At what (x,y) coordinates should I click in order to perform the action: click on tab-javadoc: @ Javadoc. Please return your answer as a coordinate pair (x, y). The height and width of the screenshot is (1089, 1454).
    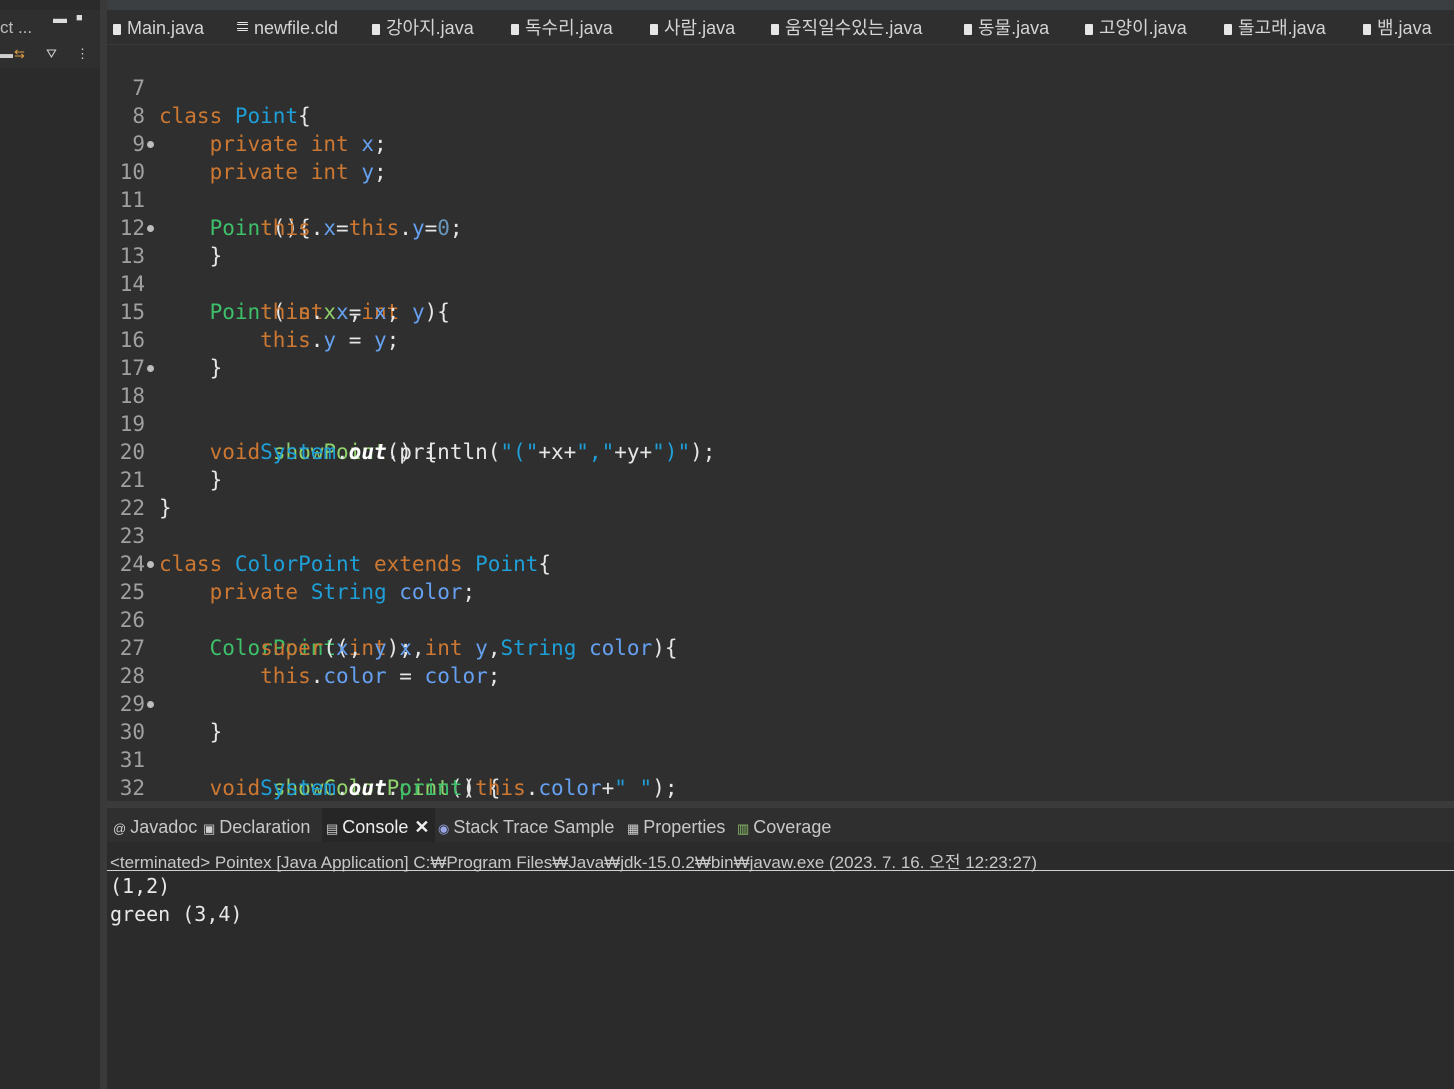
    Looking at the image, I should click on (155, 825).